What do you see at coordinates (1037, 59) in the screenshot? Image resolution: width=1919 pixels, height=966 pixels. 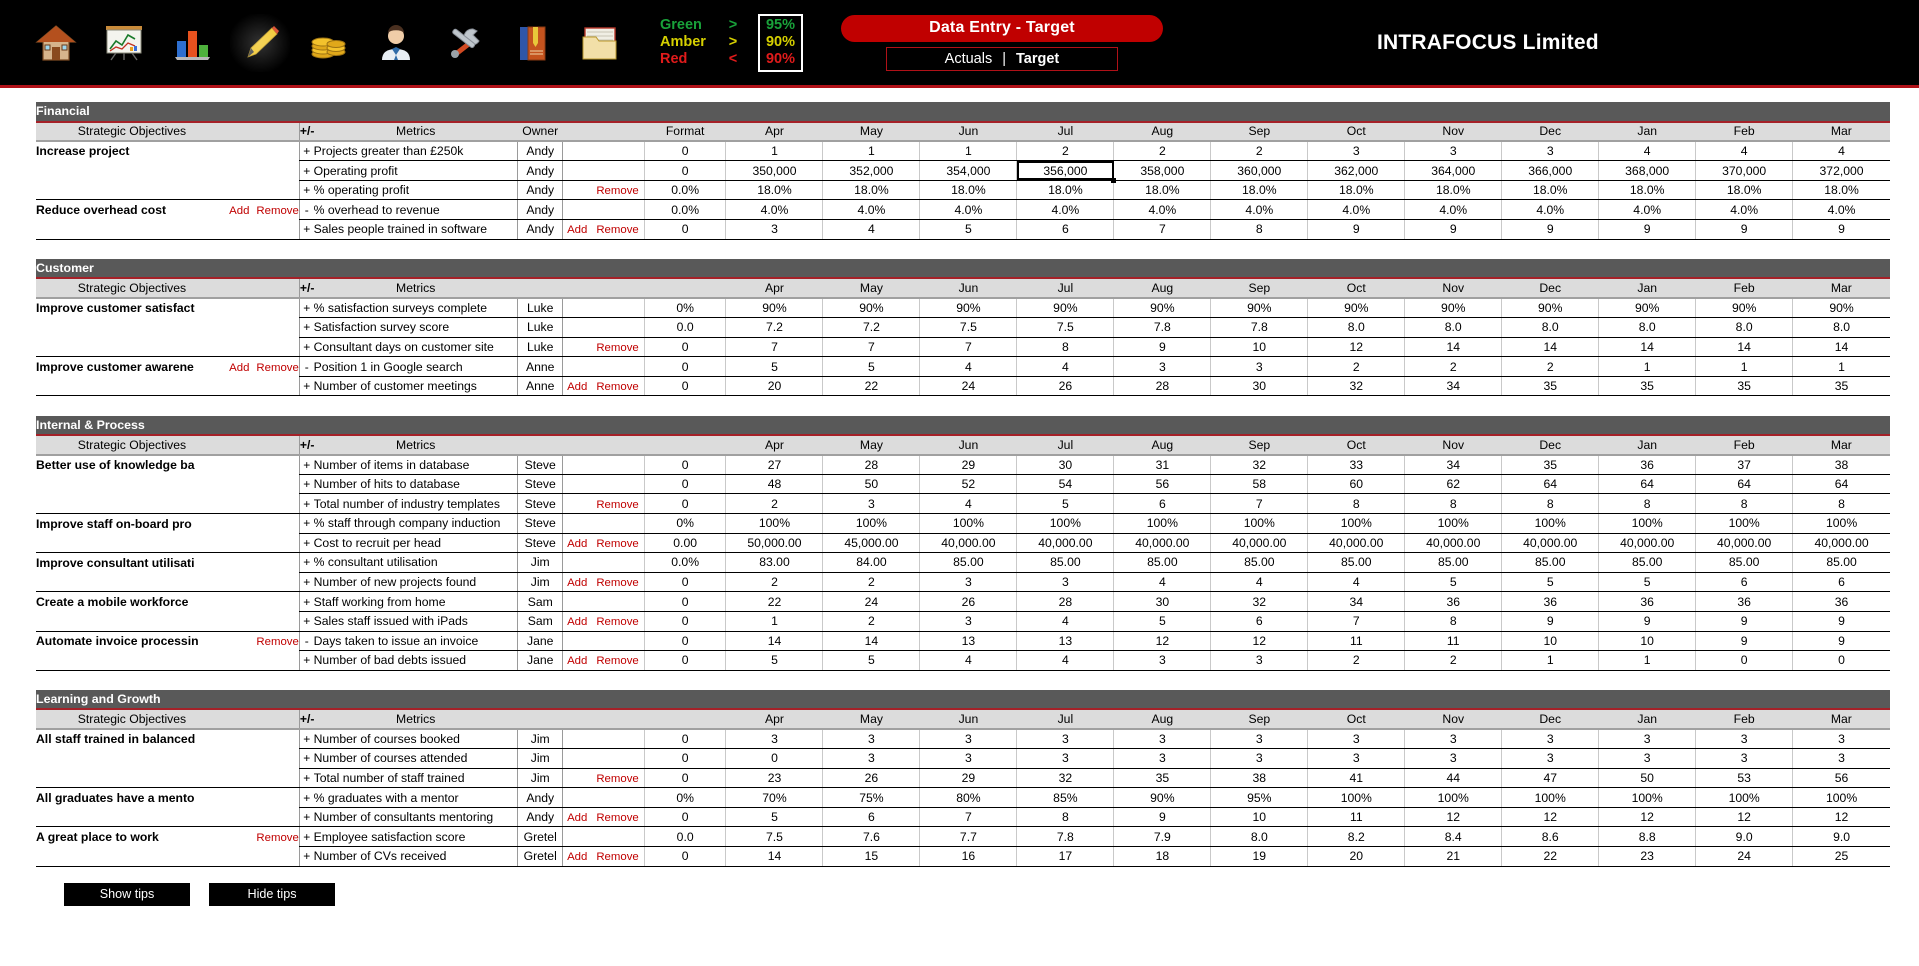 I see `tab-target: Target` at bounding box center [1037, 59].